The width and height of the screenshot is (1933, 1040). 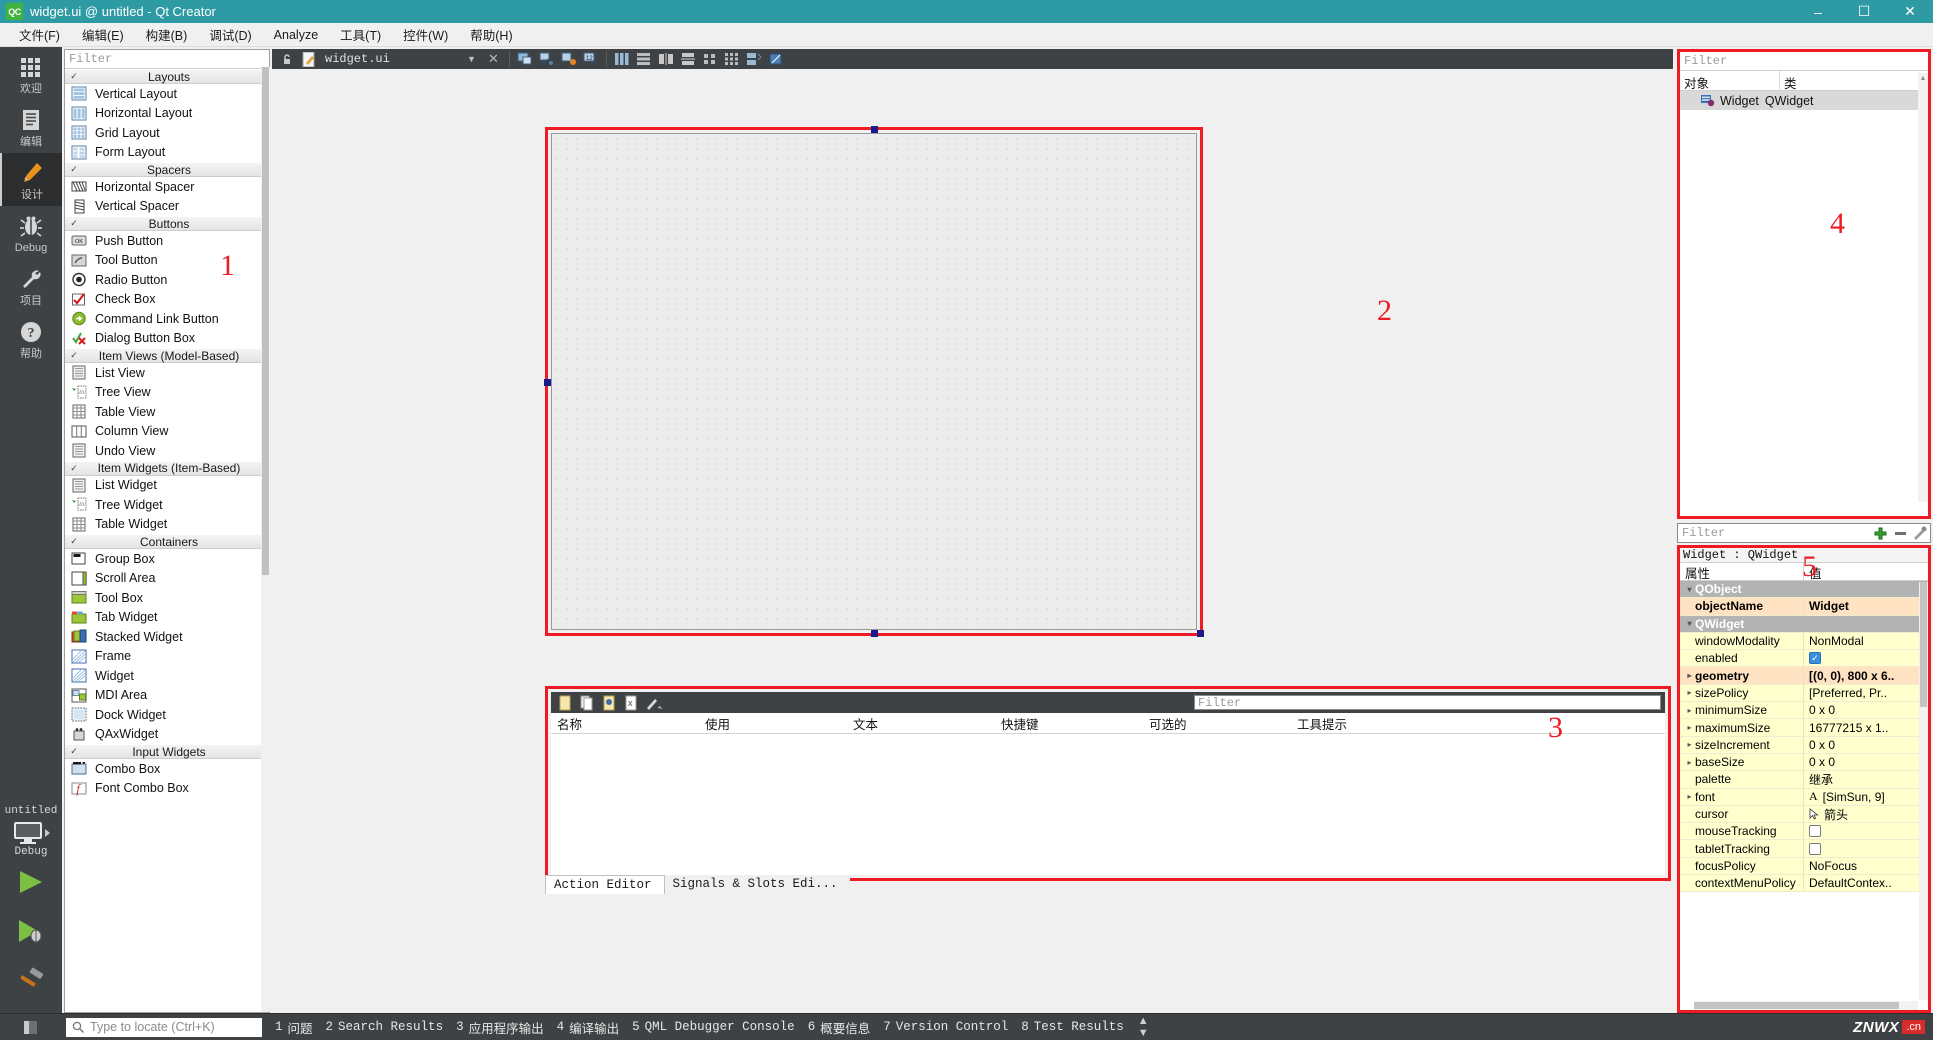 What do you see at coordinates (31, 232) in the screenshot?
I see `mode-bug: Debug` at bounding box center [31, 232].